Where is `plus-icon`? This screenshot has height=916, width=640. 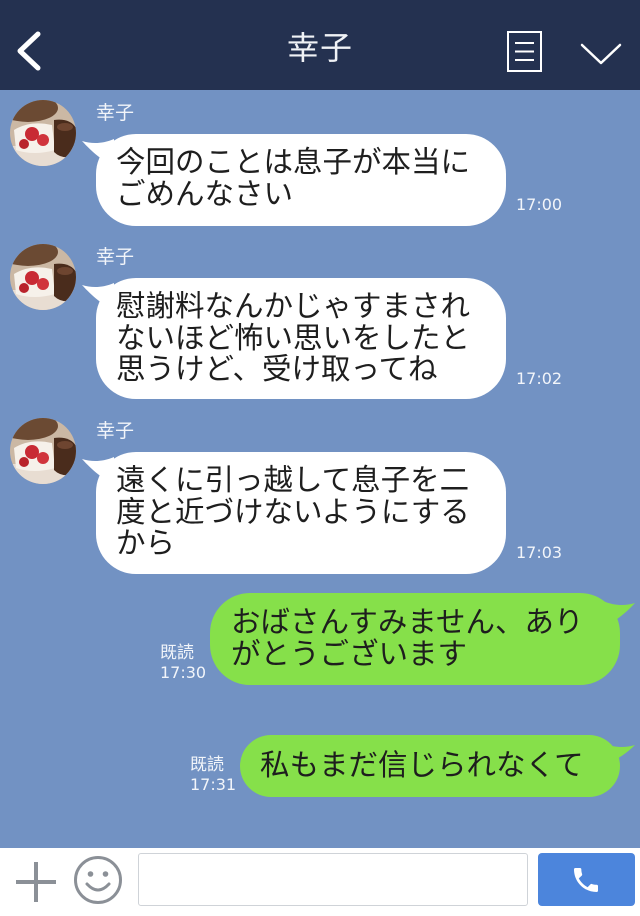
plus-icon is located at coordinates (36, 882).